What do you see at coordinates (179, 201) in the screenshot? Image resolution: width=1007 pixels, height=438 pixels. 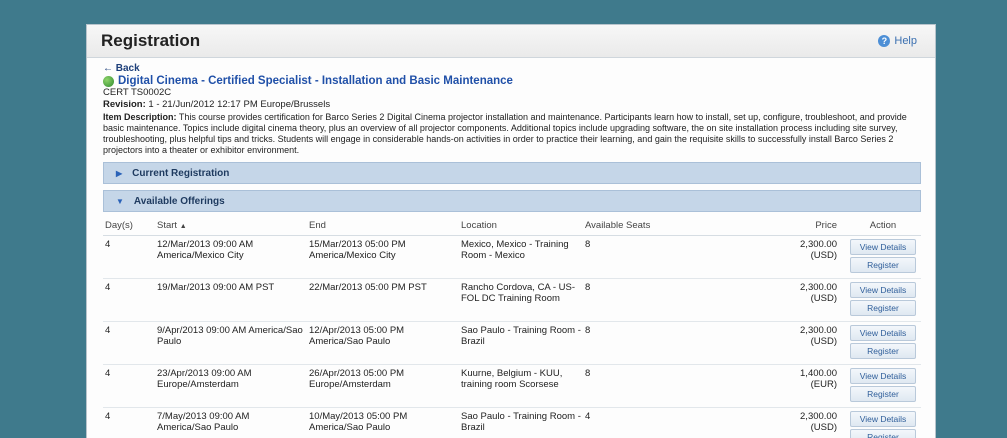 I see `section-label: Available Offerings` at bounding box center [179, 201].